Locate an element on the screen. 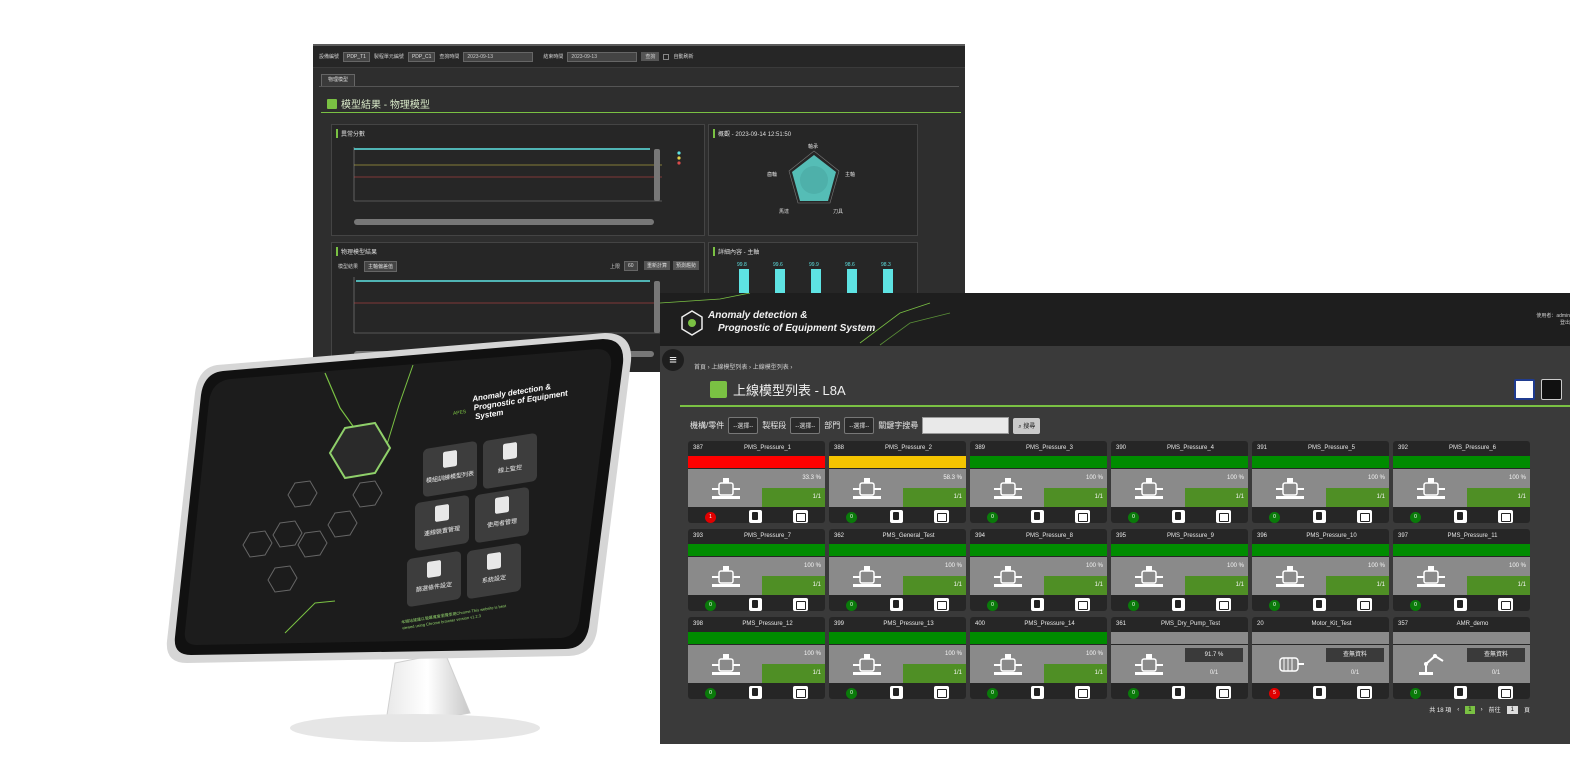  model-name: AMR_demo is located at coordinates (1472, 624).